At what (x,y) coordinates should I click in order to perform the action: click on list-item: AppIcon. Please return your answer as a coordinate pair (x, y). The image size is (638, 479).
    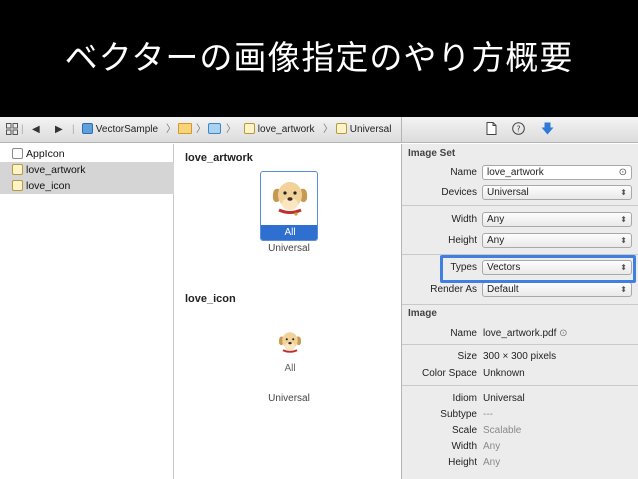
    Looking at the image, I should click on (87, 154).